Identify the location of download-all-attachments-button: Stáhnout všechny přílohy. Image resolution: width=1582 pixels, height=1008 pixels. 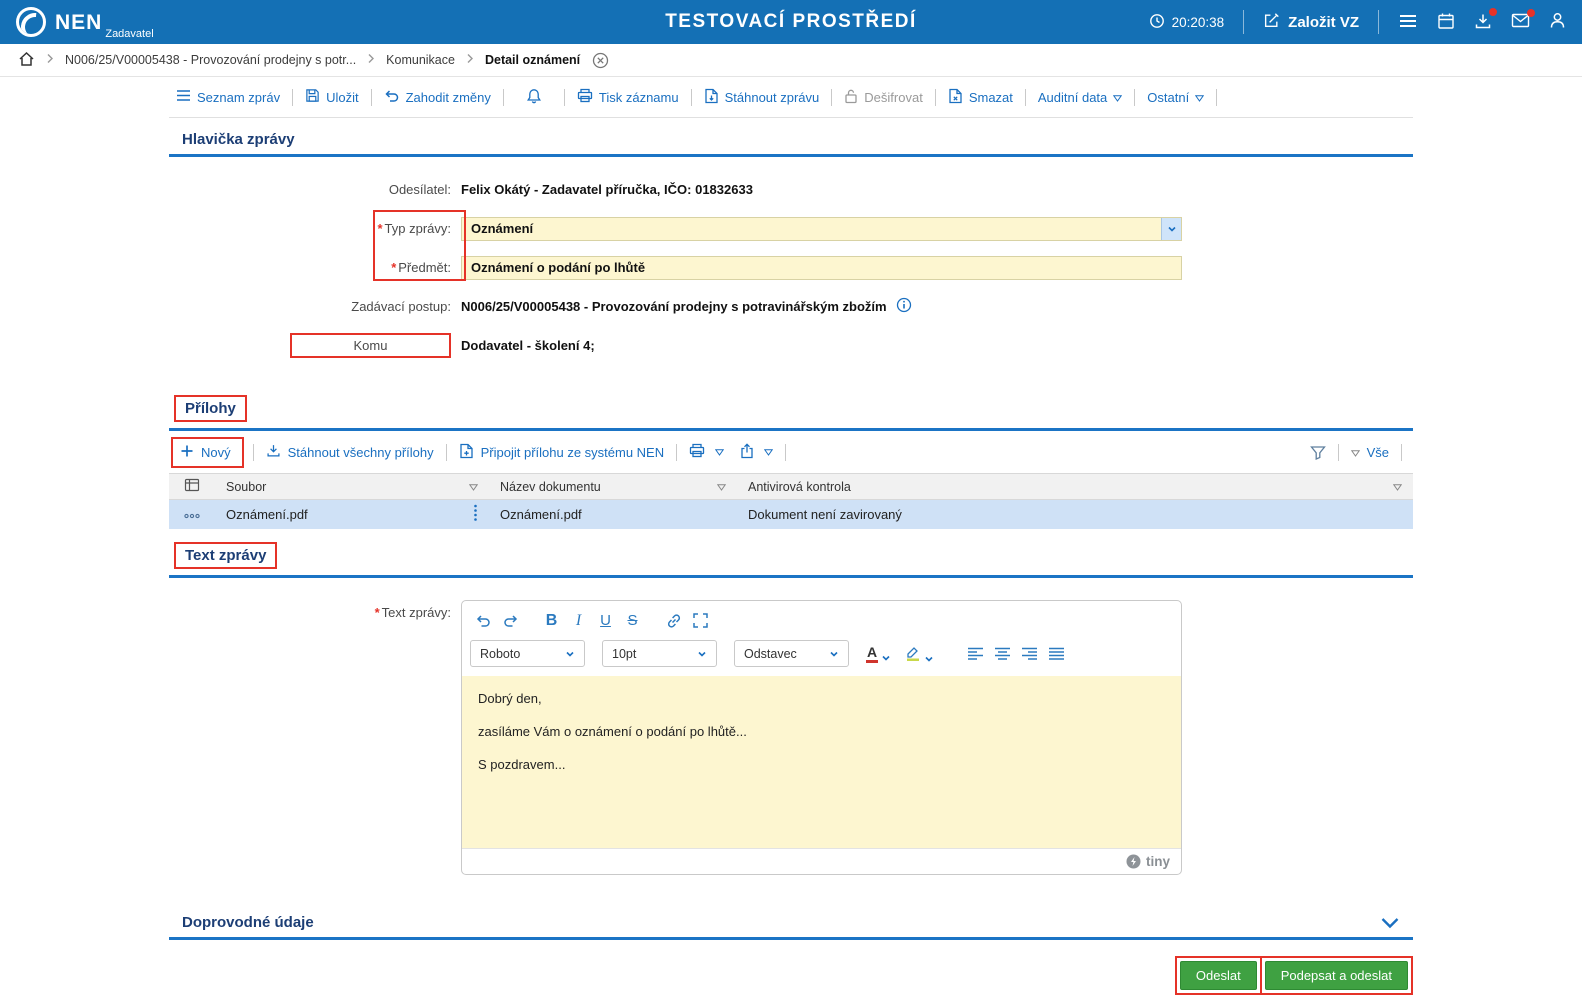
(350, 452).